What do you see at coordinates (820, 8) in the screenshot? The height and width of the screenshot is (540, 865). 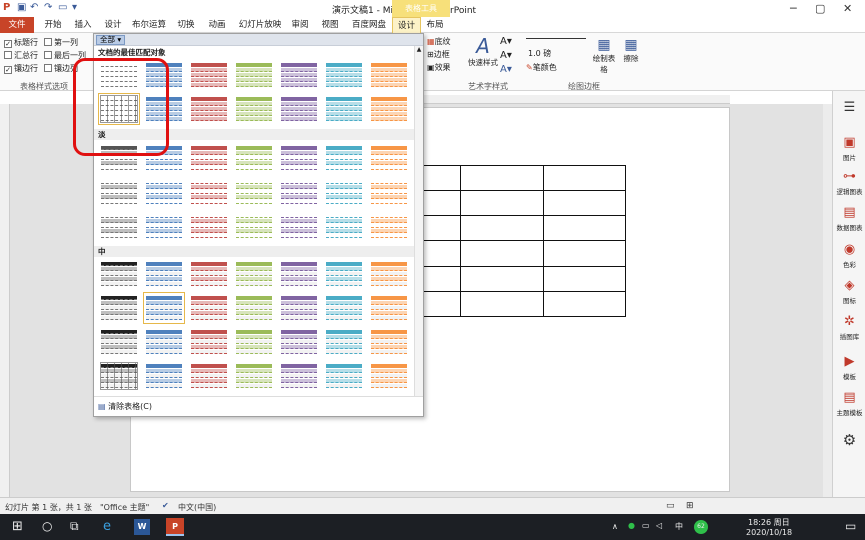 I see `maximize-icon: ▢` at bounding box center [820, 8].